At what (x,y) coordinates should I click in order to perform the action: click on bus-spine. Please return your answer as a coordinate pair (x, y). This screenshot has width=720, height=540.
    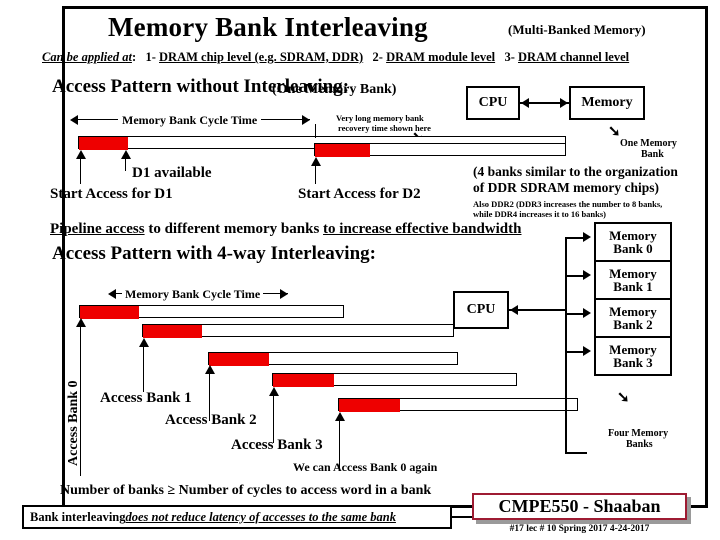
    Looking at the image, I should click on (566, 345).